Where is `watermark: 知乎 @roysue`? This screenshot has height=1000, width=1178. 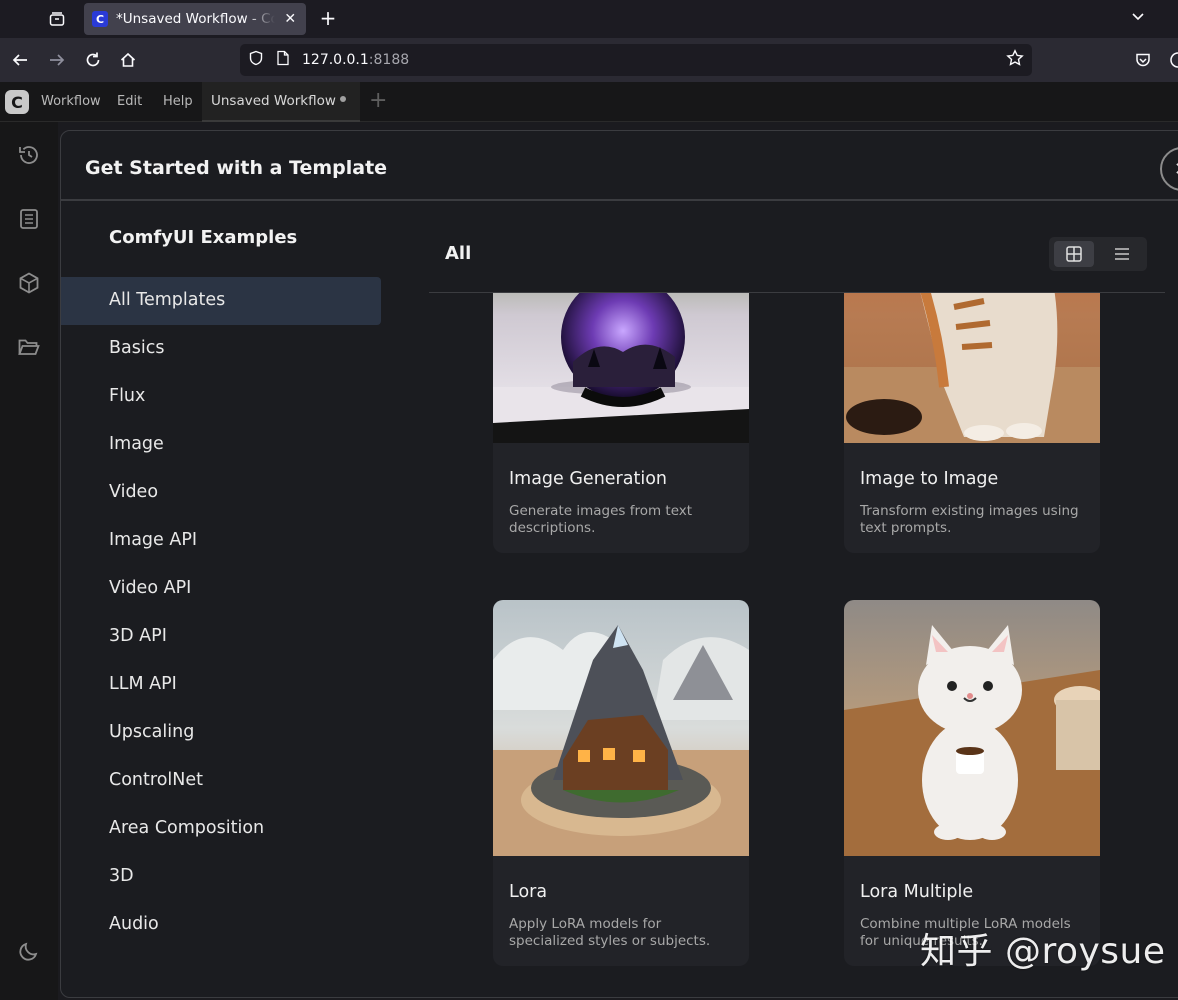 watermark: 知乎 @roysue is located at coordinates (1043, 951).